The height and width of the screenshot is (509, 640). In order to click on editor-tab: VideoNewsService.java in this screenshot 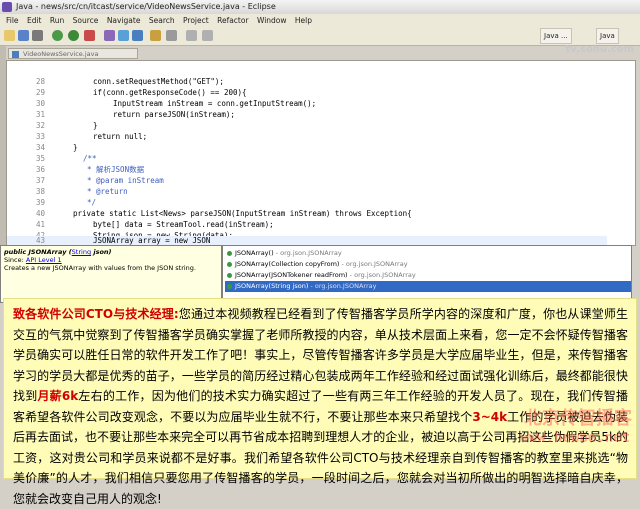, I will do `click(73, 53)`.